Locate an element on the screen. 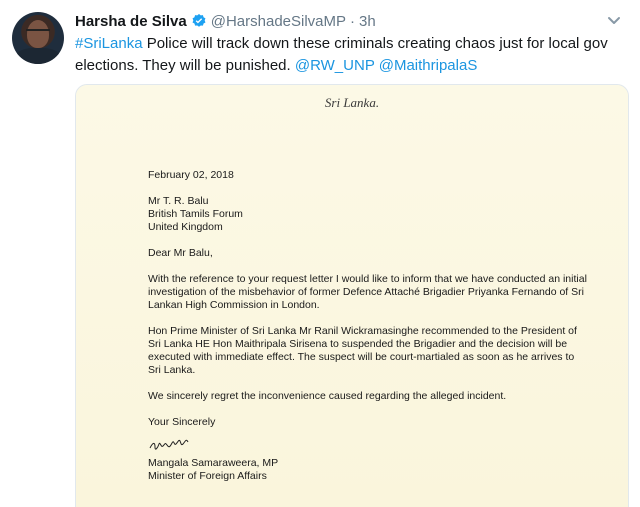 The width and height of the screenshot is (640, 507). letter-date: February 02, 2018 is located at coordinates (191, 175).